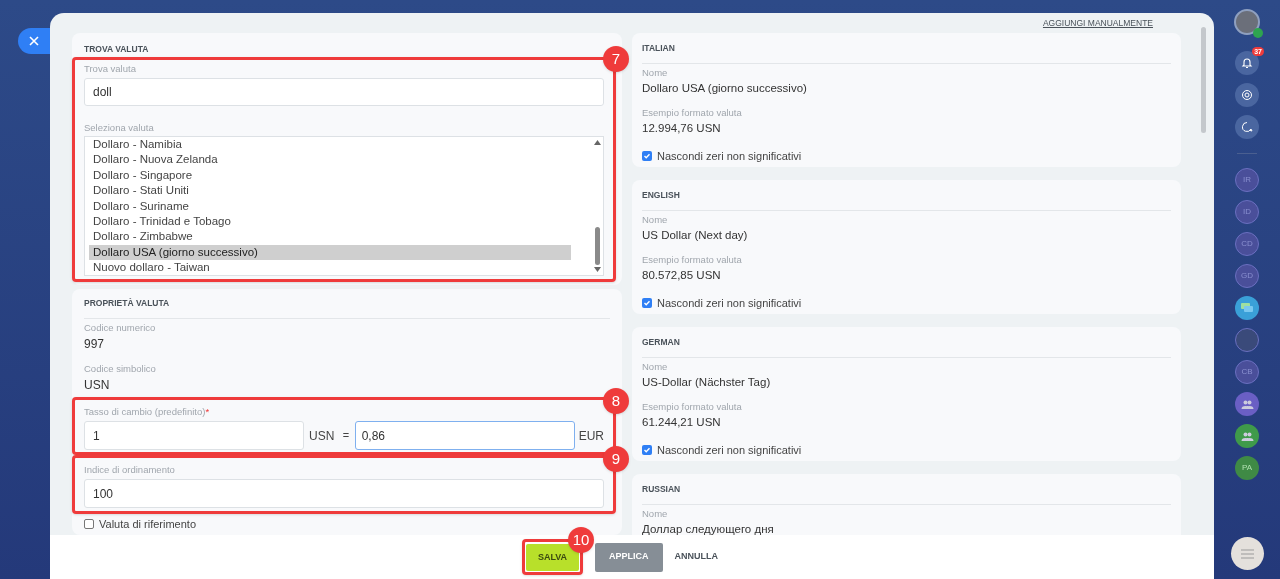 The width and height of the screenshot is (1280, 579). I want to click on field-label: Codice simbolico, so click(120, 369).